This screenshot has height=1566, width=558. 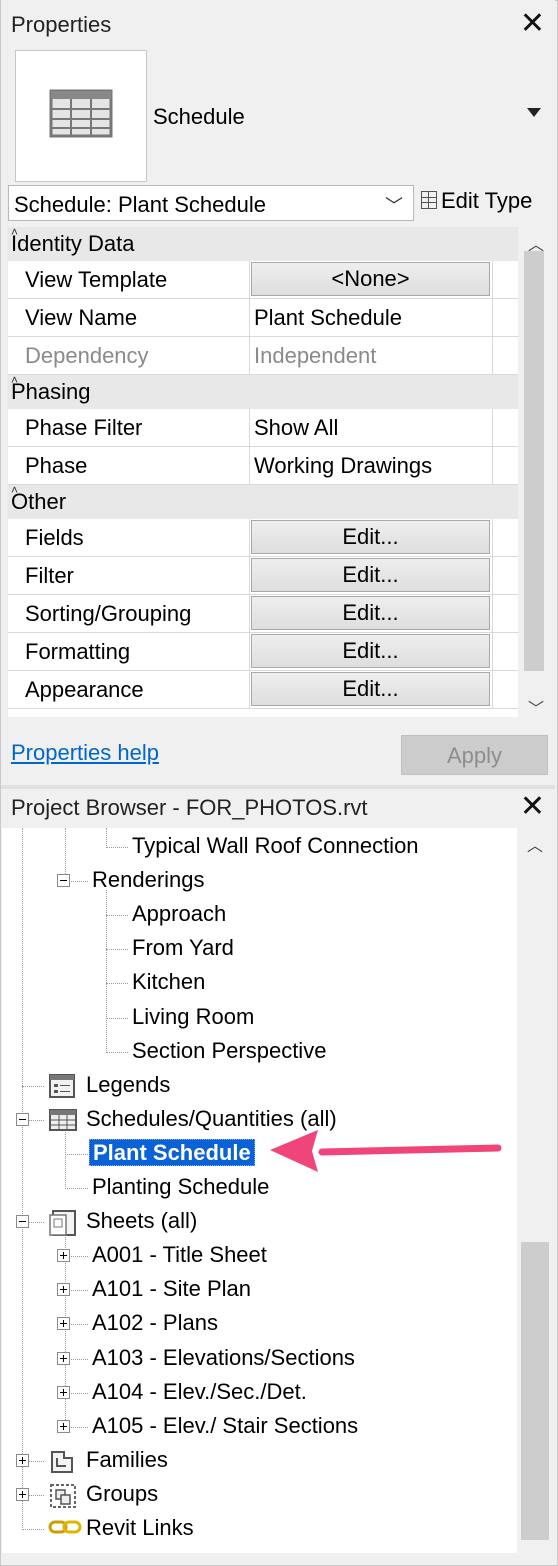 I want to click on tree-node-families: Families, so click(x=127, y=1460).